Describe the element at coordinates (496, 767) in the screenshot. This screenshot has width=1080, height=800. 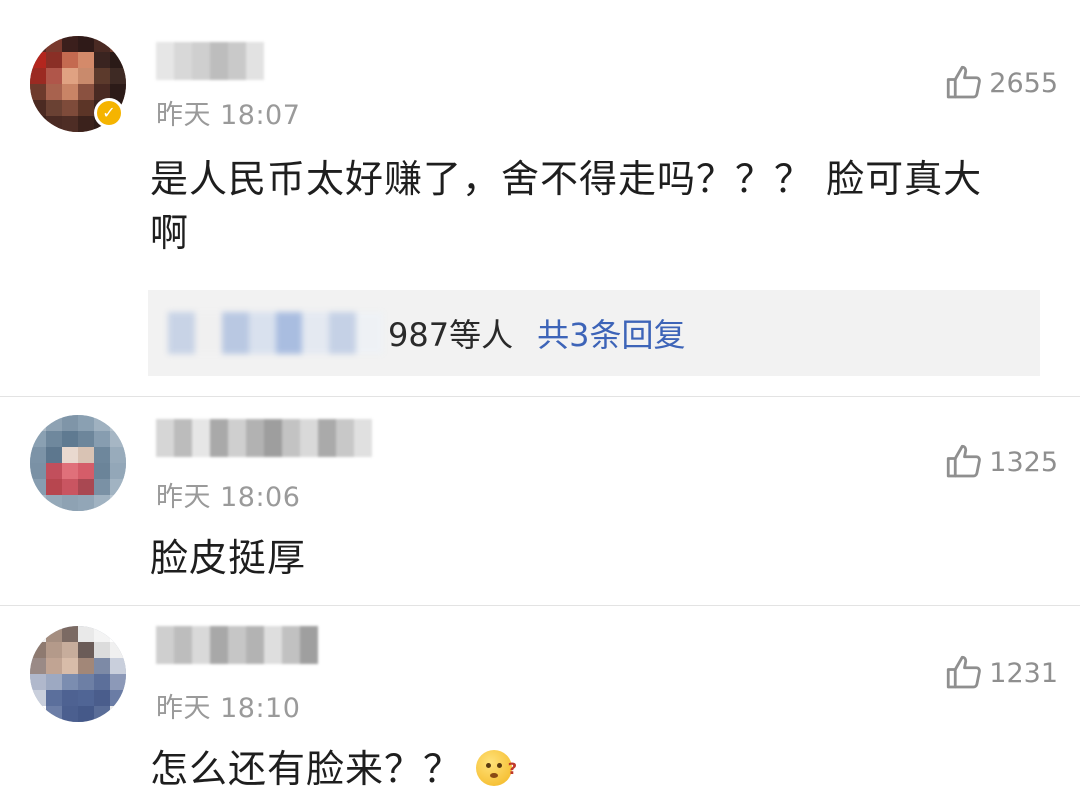
I see `puzzled-face-emoji-icon: ?` at that location.